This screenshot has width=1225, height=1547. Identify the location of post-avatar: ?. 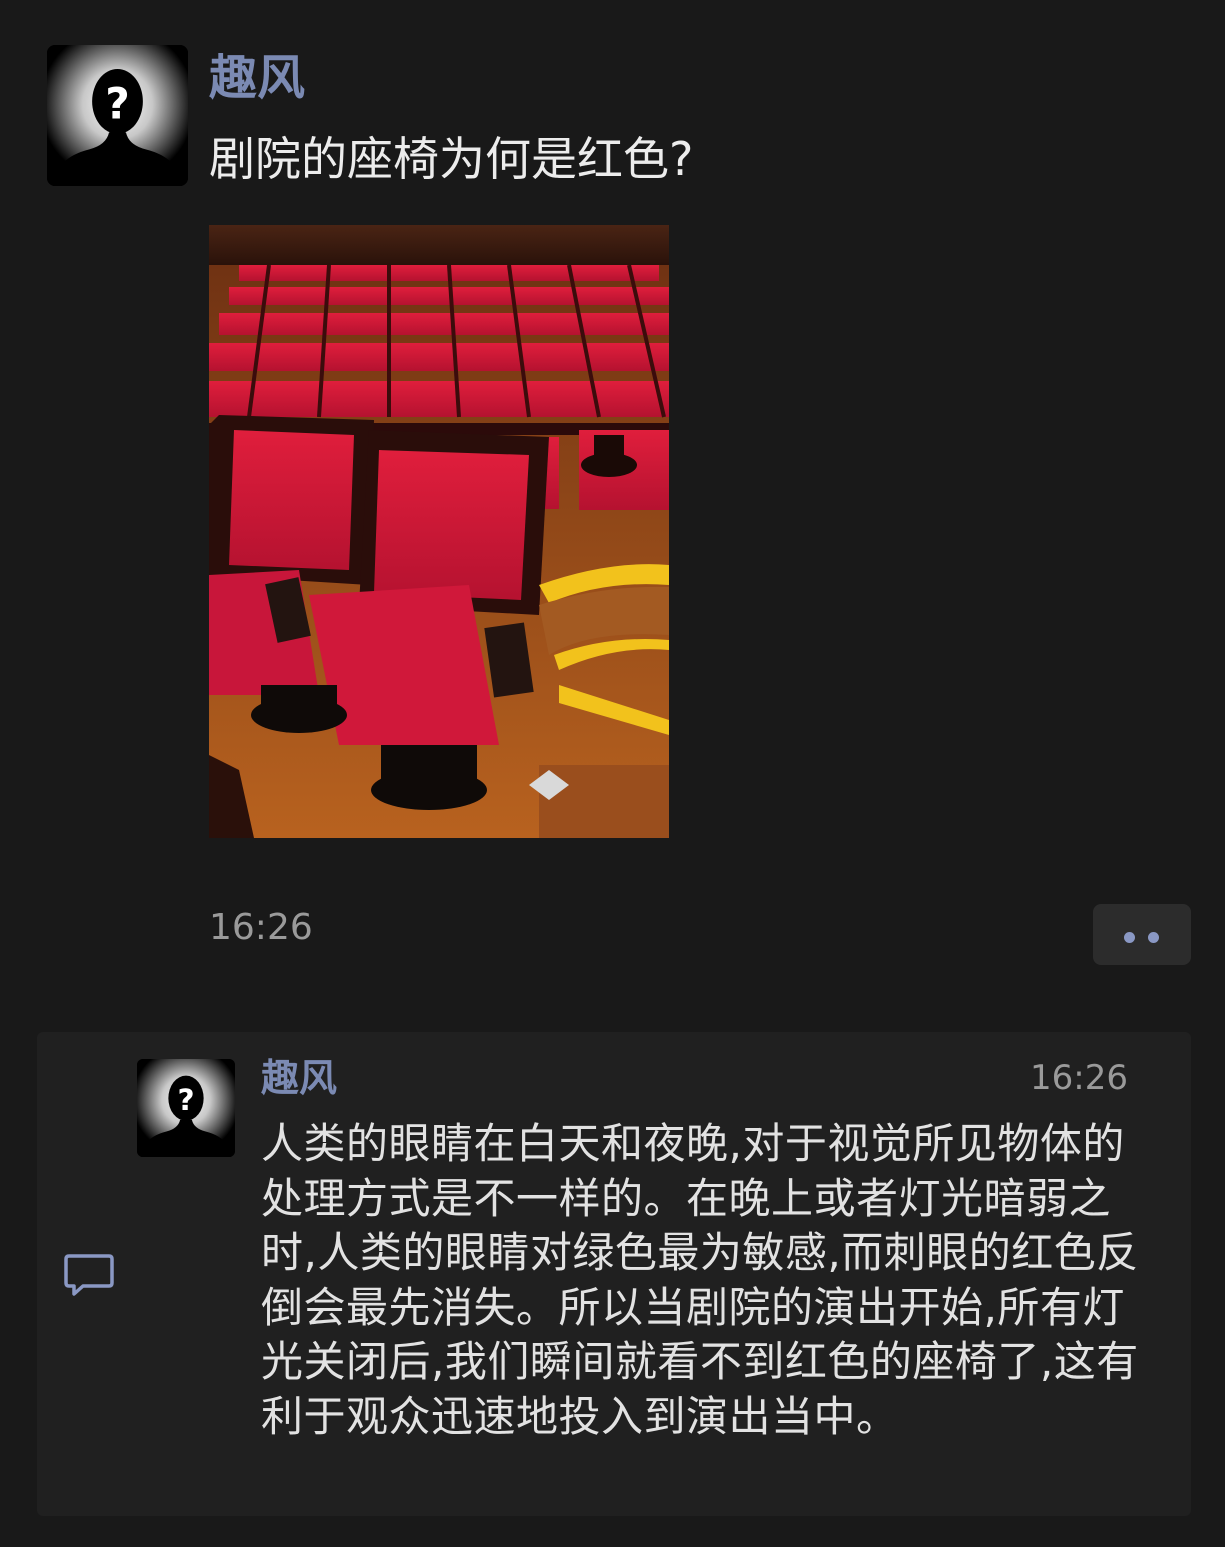
(117, 115).